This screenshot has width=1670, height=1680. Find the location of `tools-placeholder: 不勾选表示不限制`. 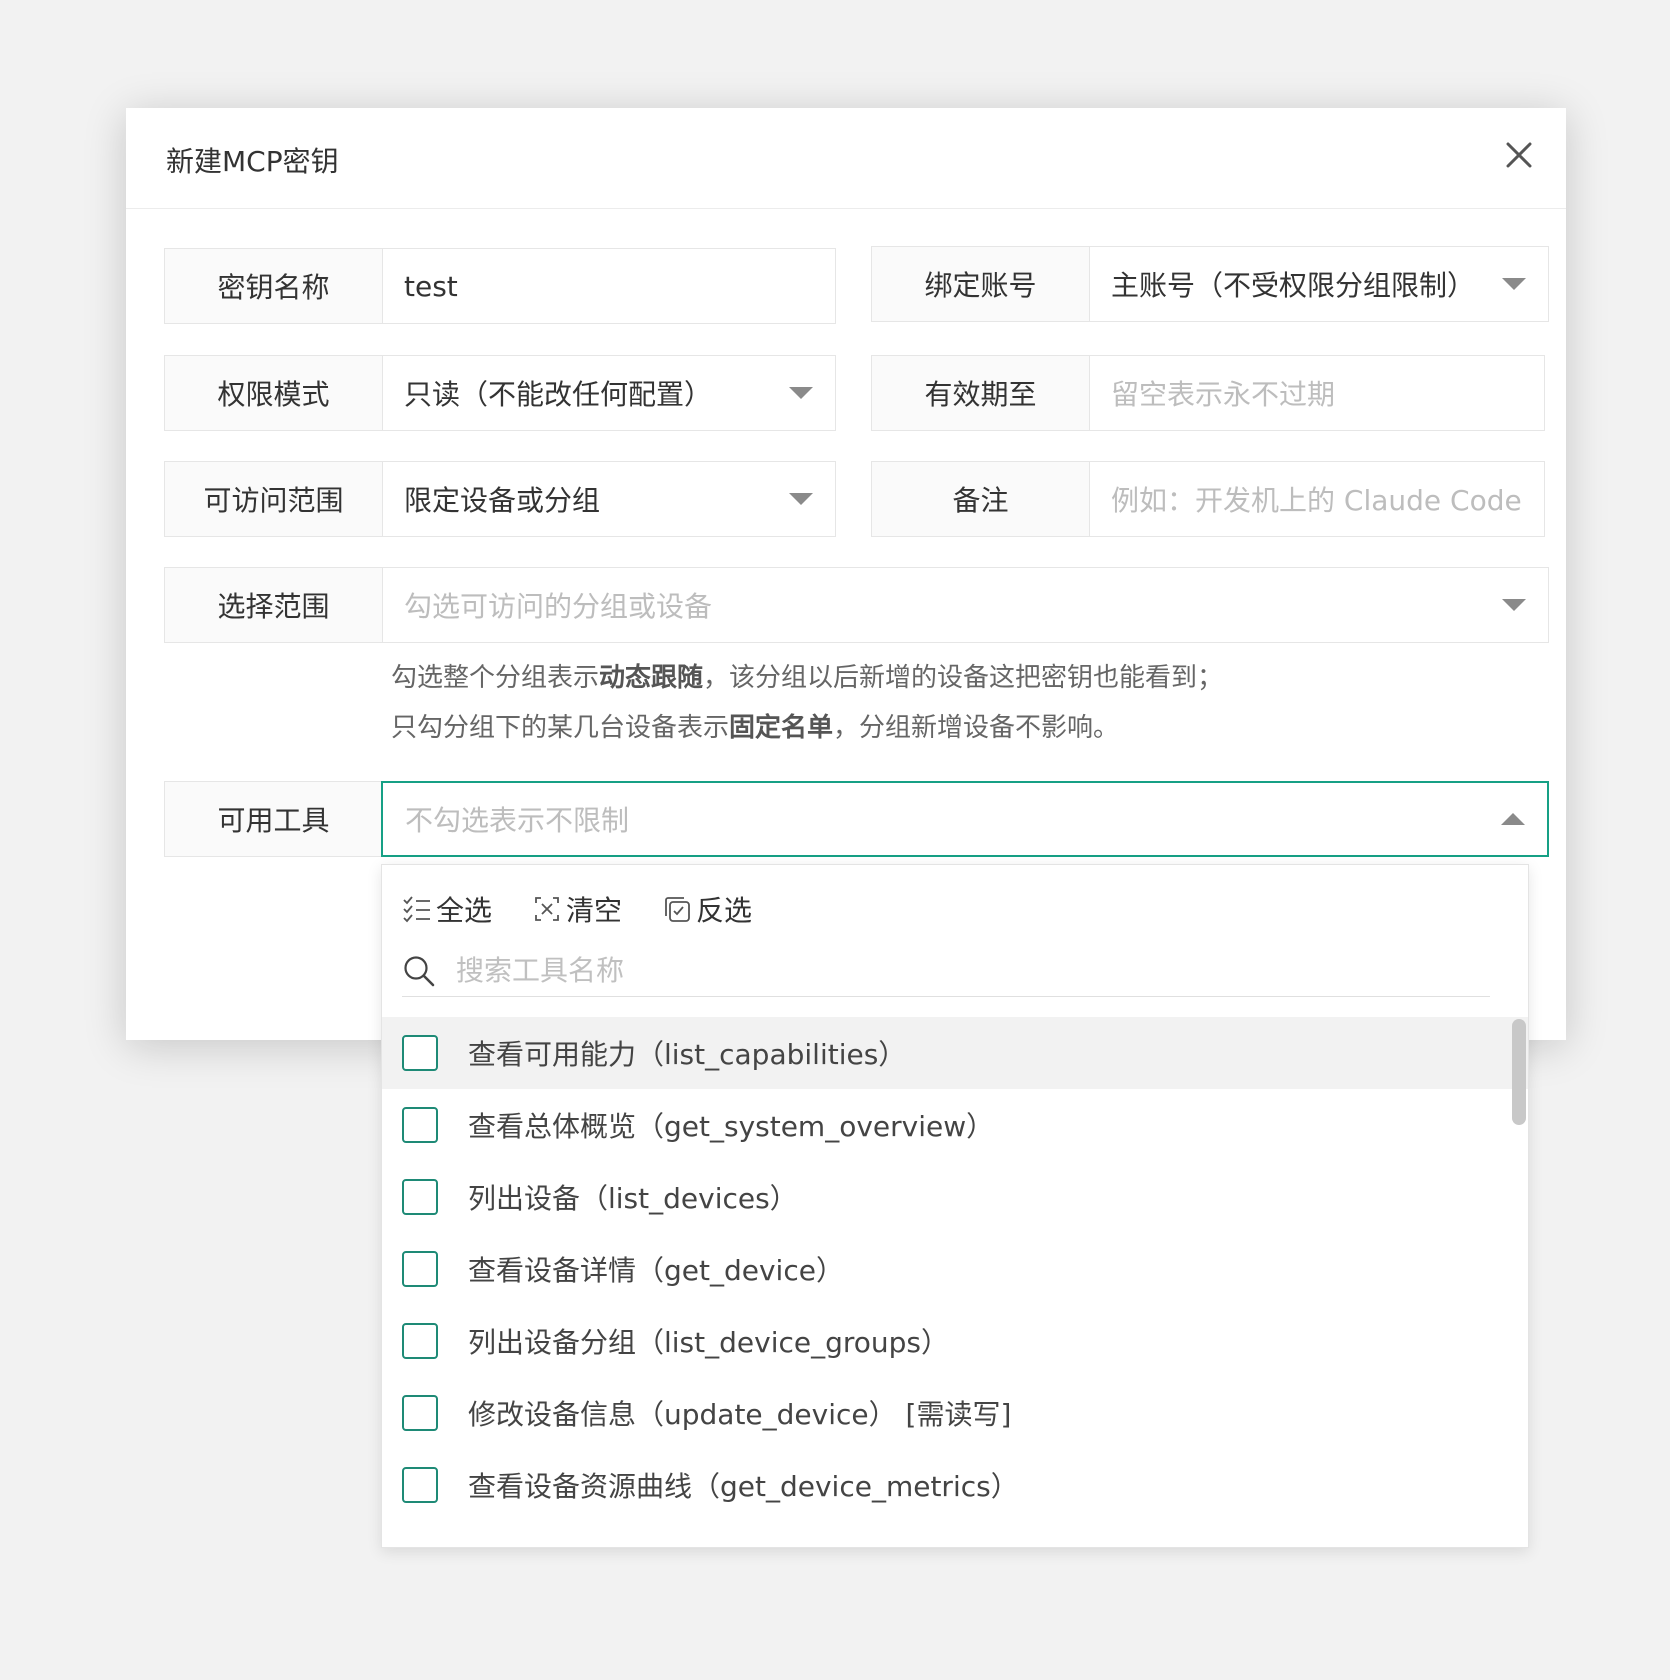

tools-placeholder: 不勾选表示不限制 is located at coordinates (517, 820).